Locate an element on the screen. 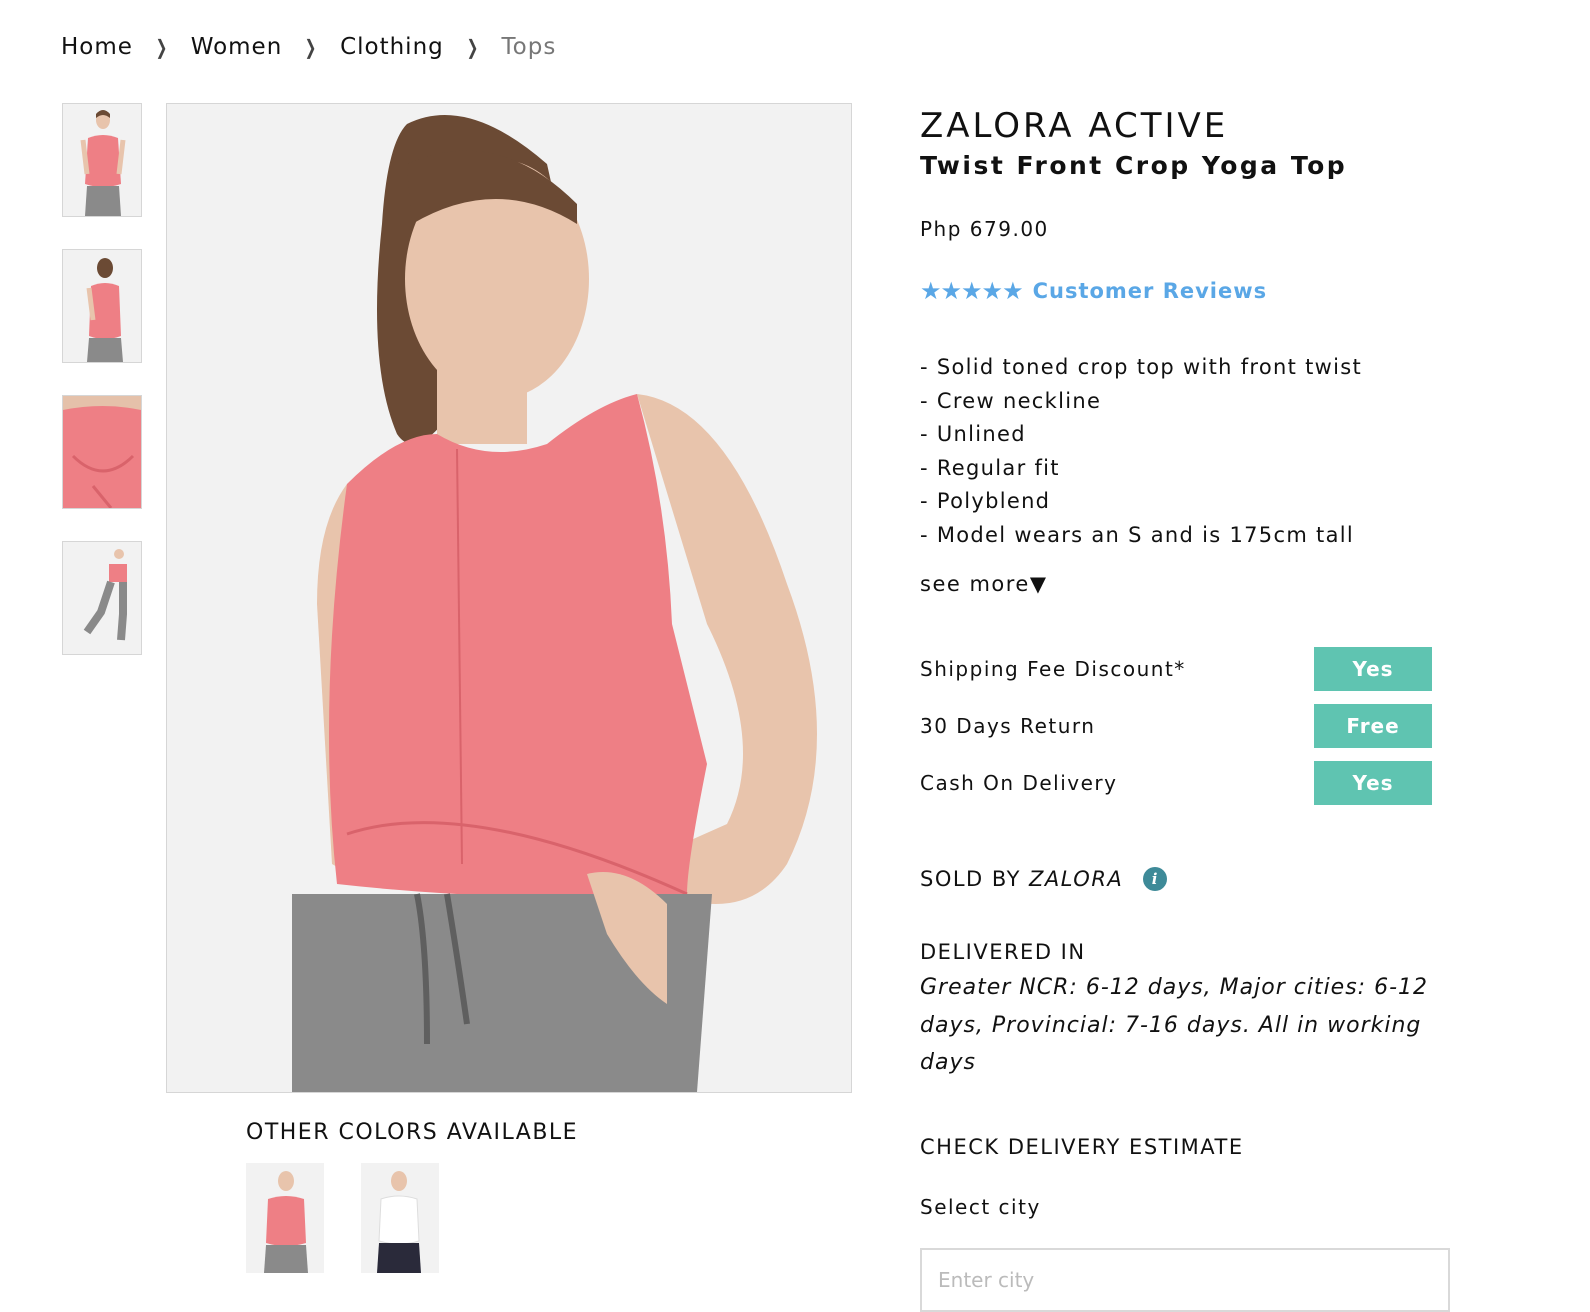 This screenshot has width=1590, height=1312. breadcrumb-clothing: Clothing is located at coordinates (392, 47).